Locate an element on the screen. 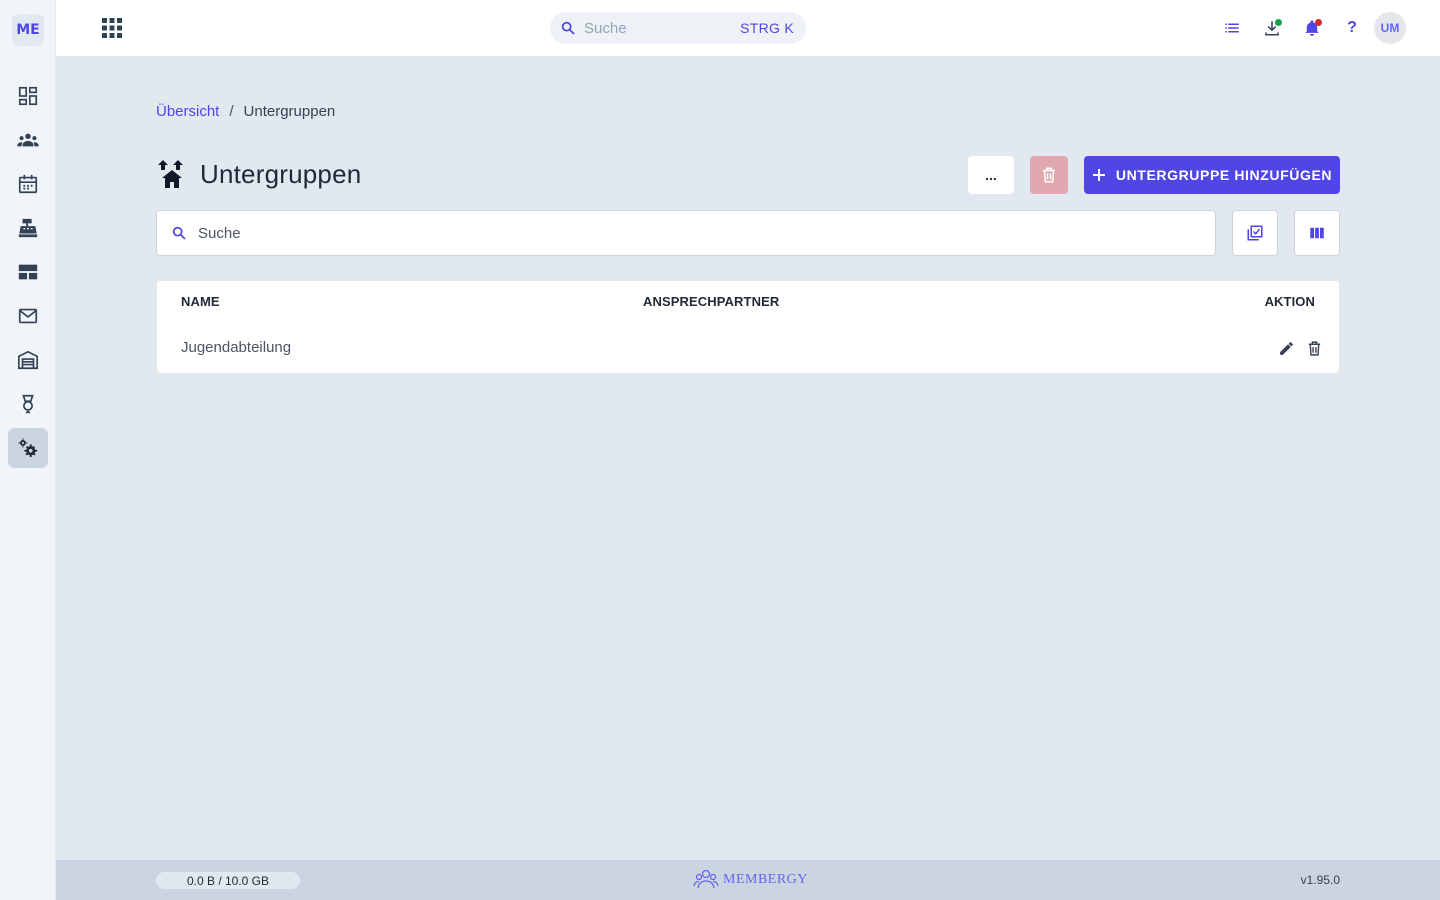 Image resolution: width=1440 pixels, height=900 pixels. award-icon is located at coordinates (28, 404).